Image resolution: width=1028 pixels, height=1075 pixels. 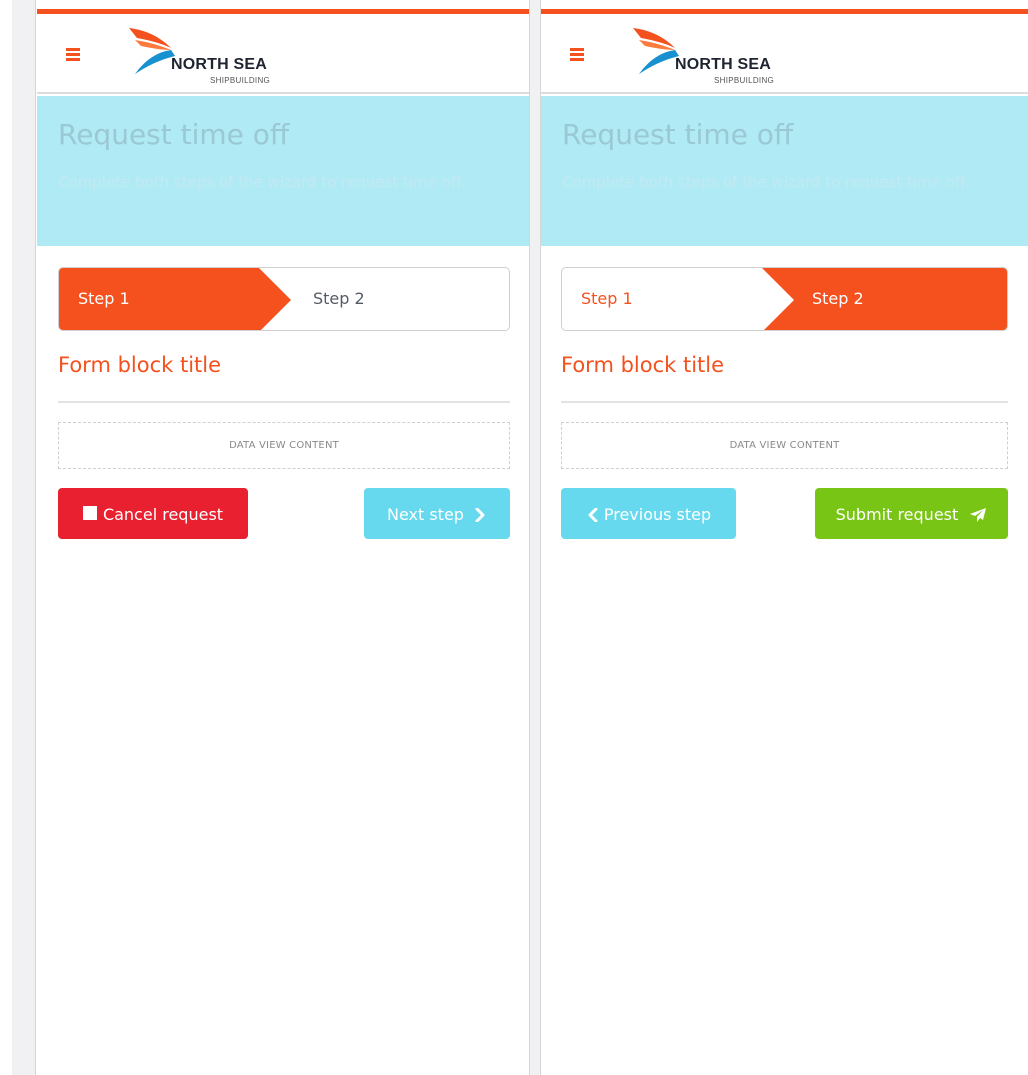 What do you see at coordinates (657, 514) in the screenshot?
I see `previous-step-label: Previous step` at bounding box center [657, 514].